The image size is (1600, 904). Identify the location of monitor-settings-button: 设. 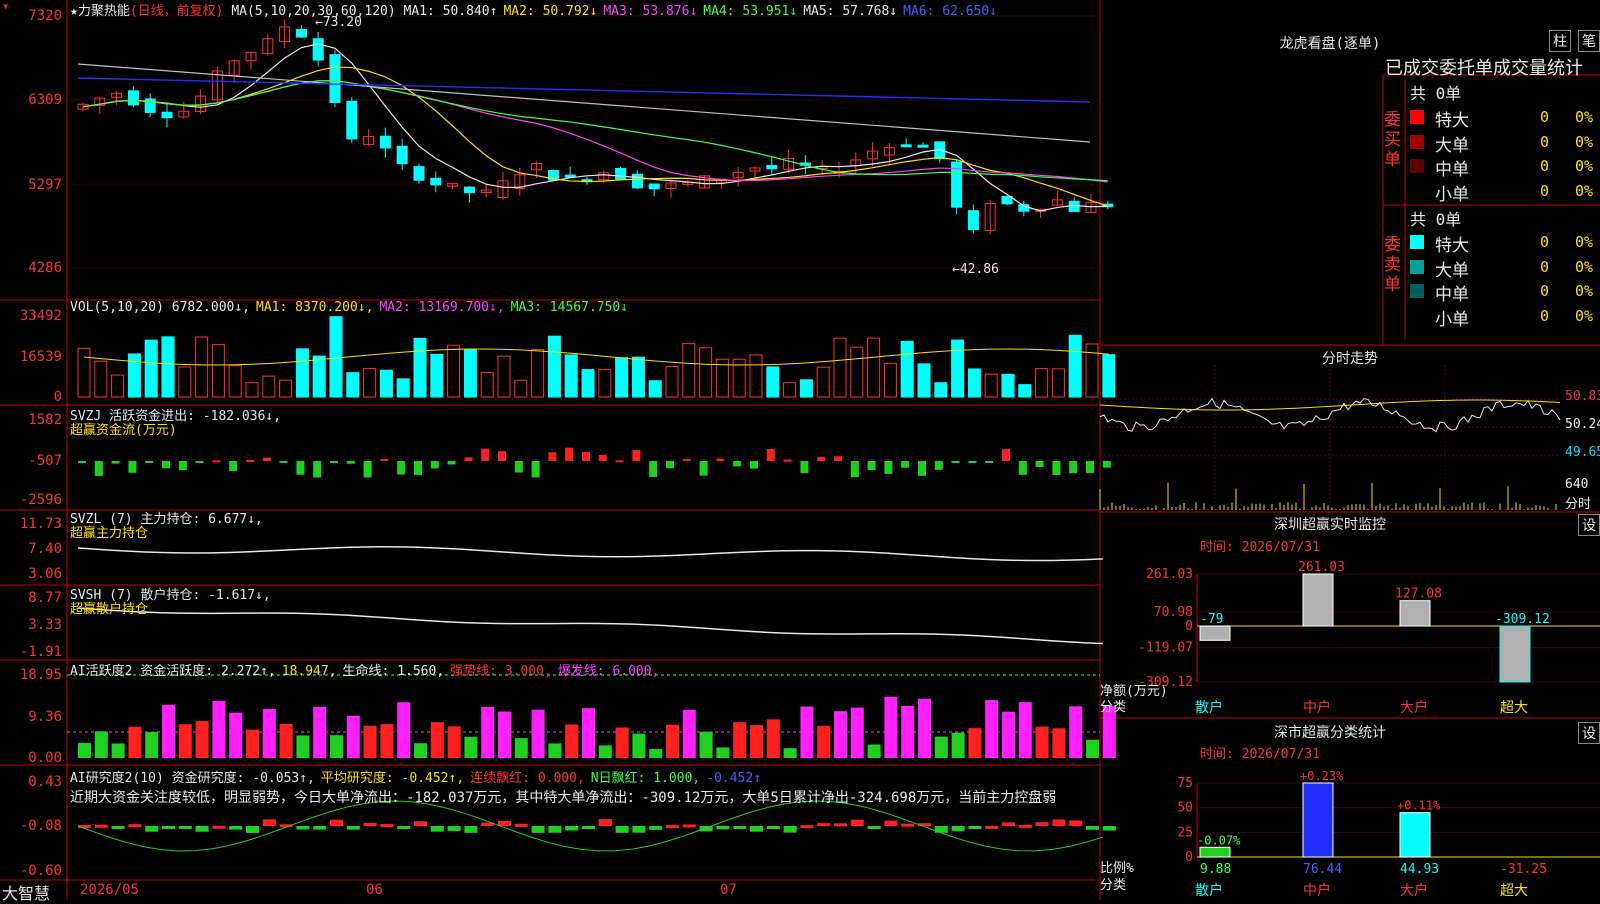
(1589, 525).